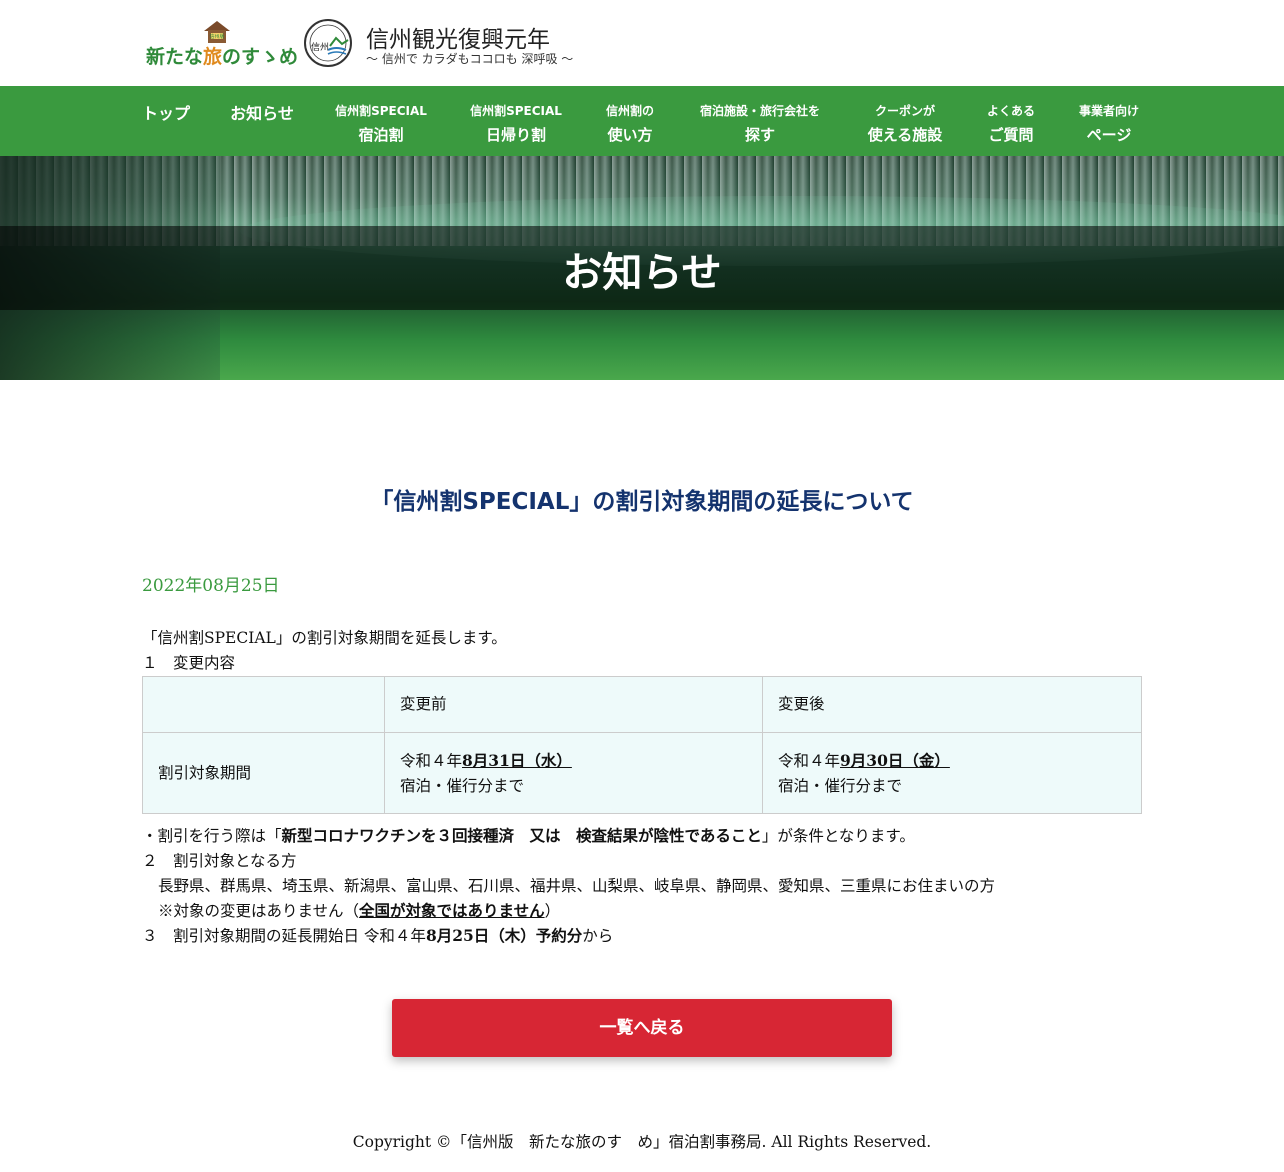 The image size is (1284, 1172). Describe the element at coordinates (760, 121) in the screenshot. I see `nav-item-find-facilities: 宿泊施設・旅行会社を 探す` at that location.